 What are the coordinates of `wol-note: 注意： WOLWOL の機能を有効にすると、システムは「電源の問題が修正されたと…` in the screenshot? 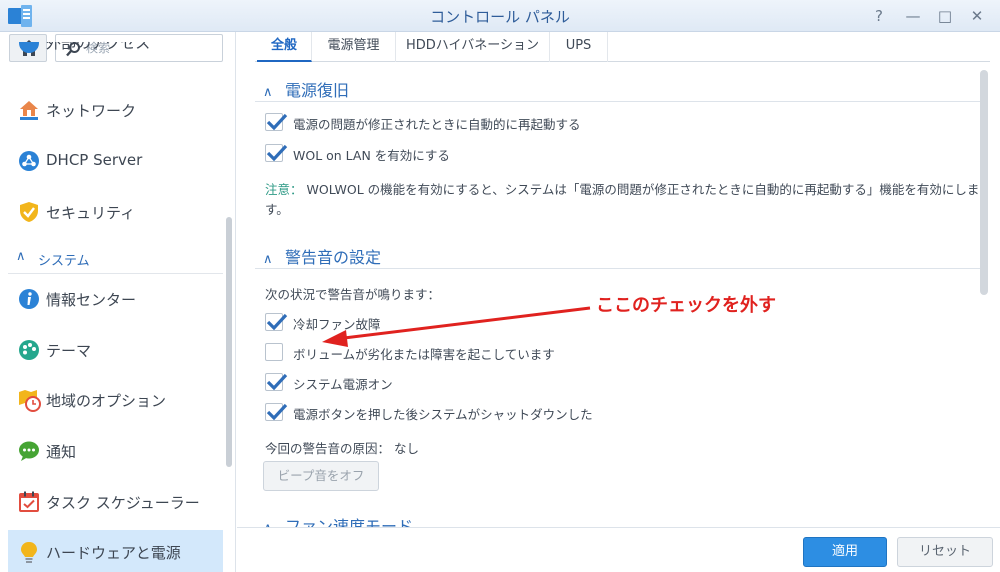 It's located at (622, 189).